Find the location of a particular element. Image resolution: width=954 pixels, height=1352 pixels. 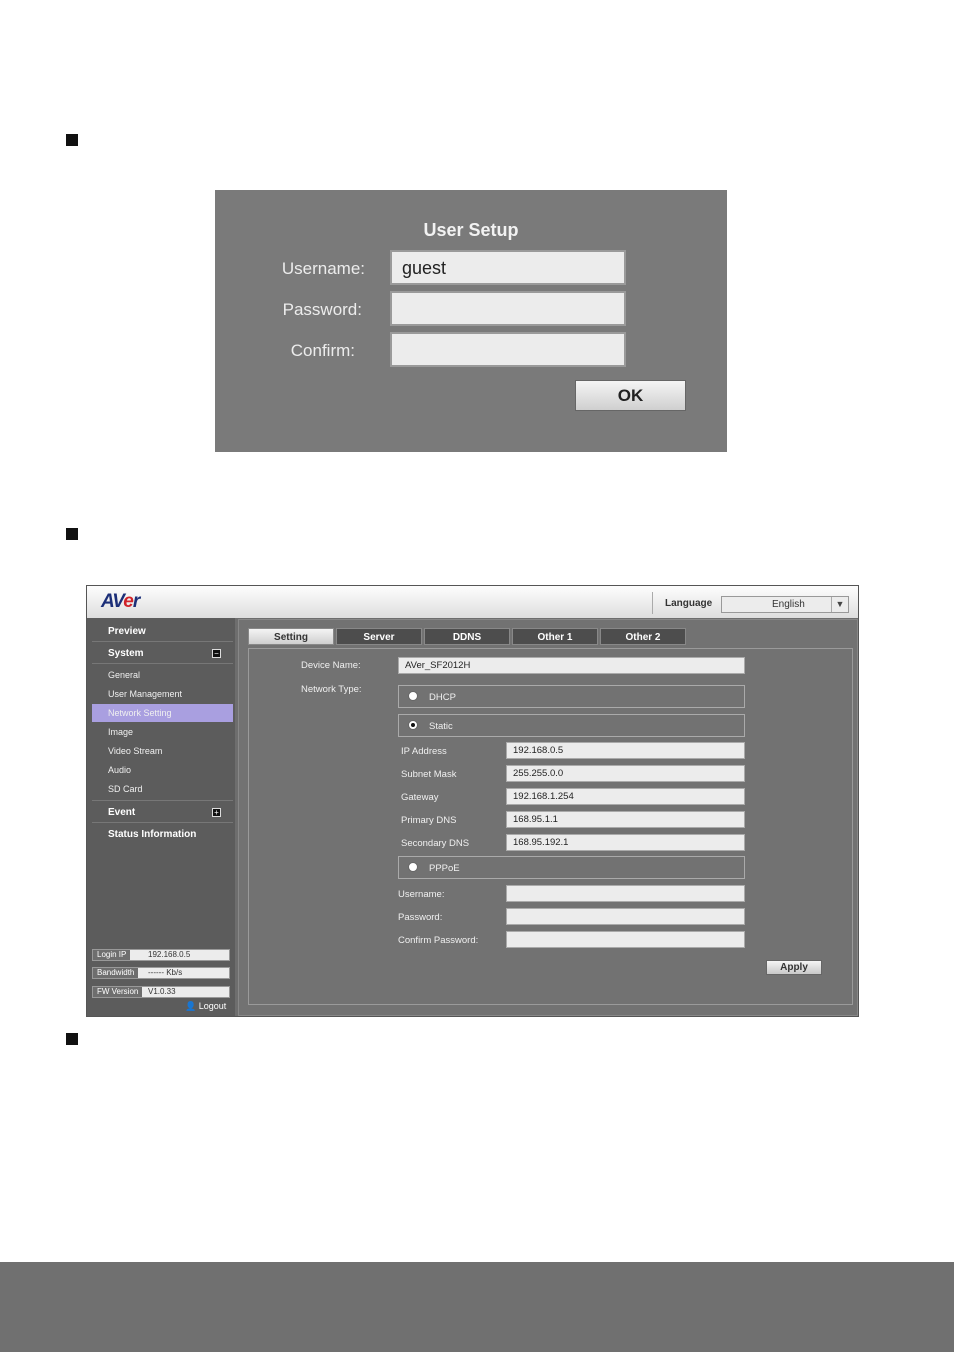

dialog-title: User Setup is located at coordinates (471, 230).